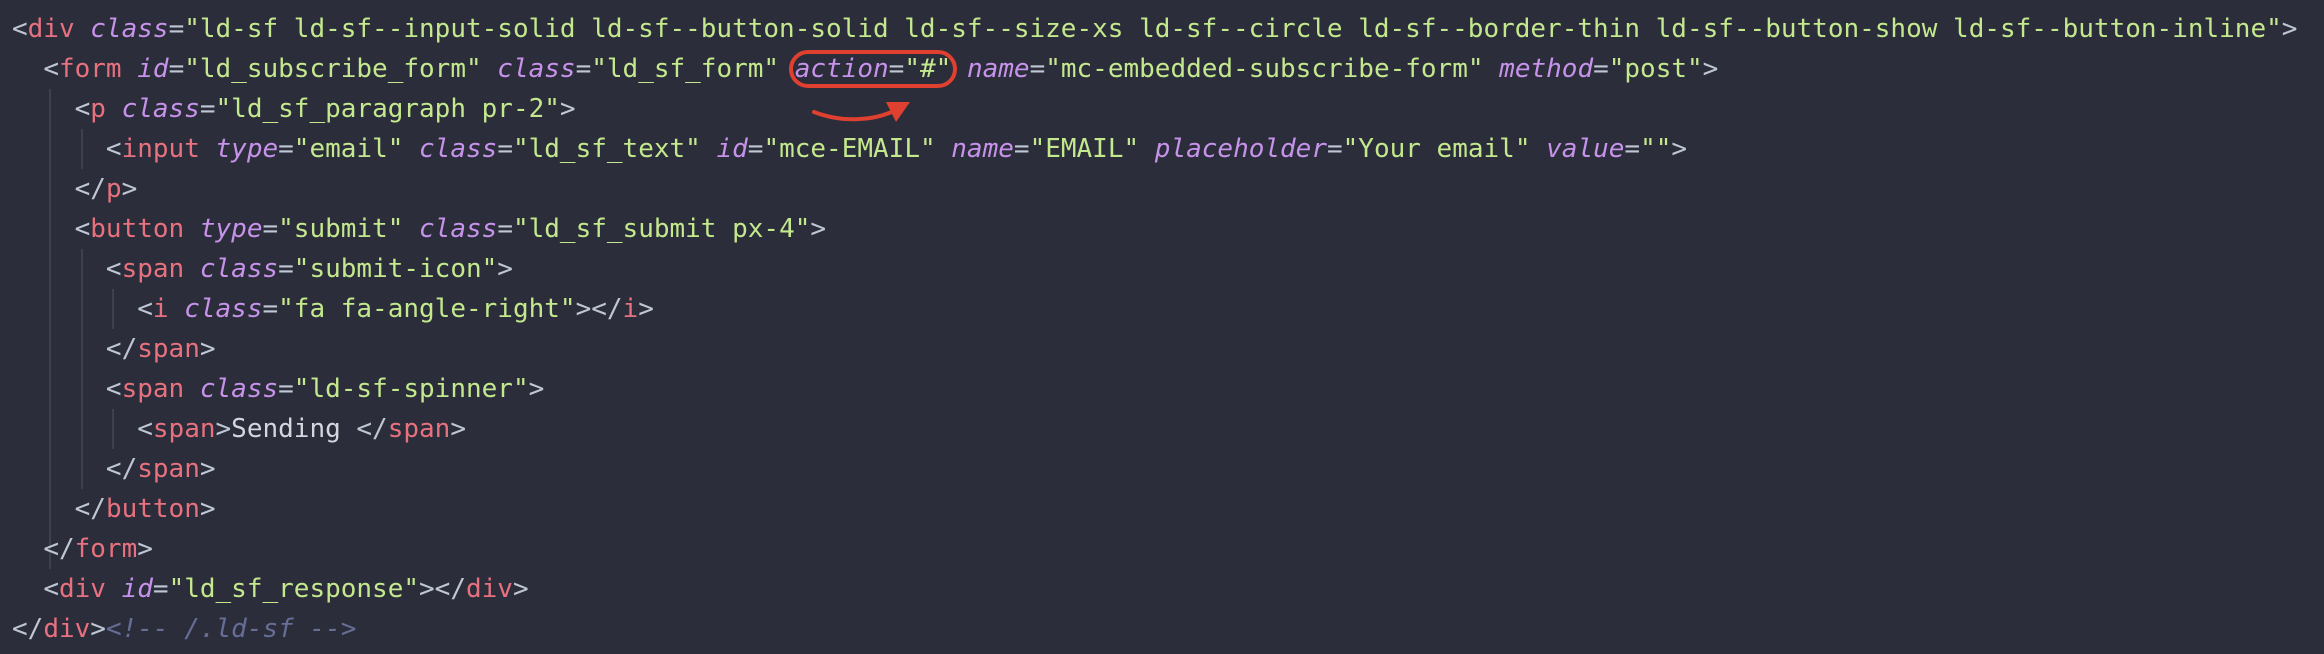 Image resolution: width=2324 pixels, height=654 pixels. I want to click on attribute-value: "mc-embedded-subscribe-form", so click(1264, 69).